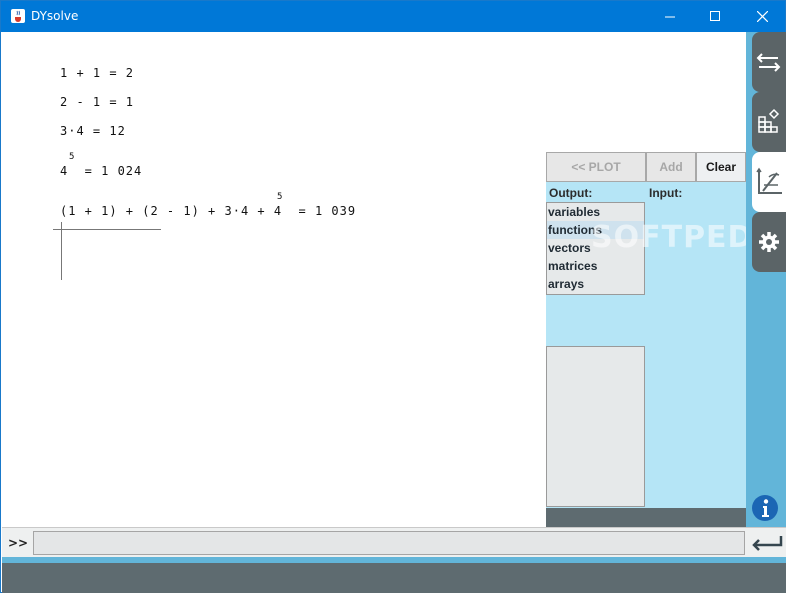 Image resolution: width=786 pixels, height=593 pixels. Describe the element at coordinates (595, 266) in the screenshot. I see `list-item-matrices: matrices` at that location.